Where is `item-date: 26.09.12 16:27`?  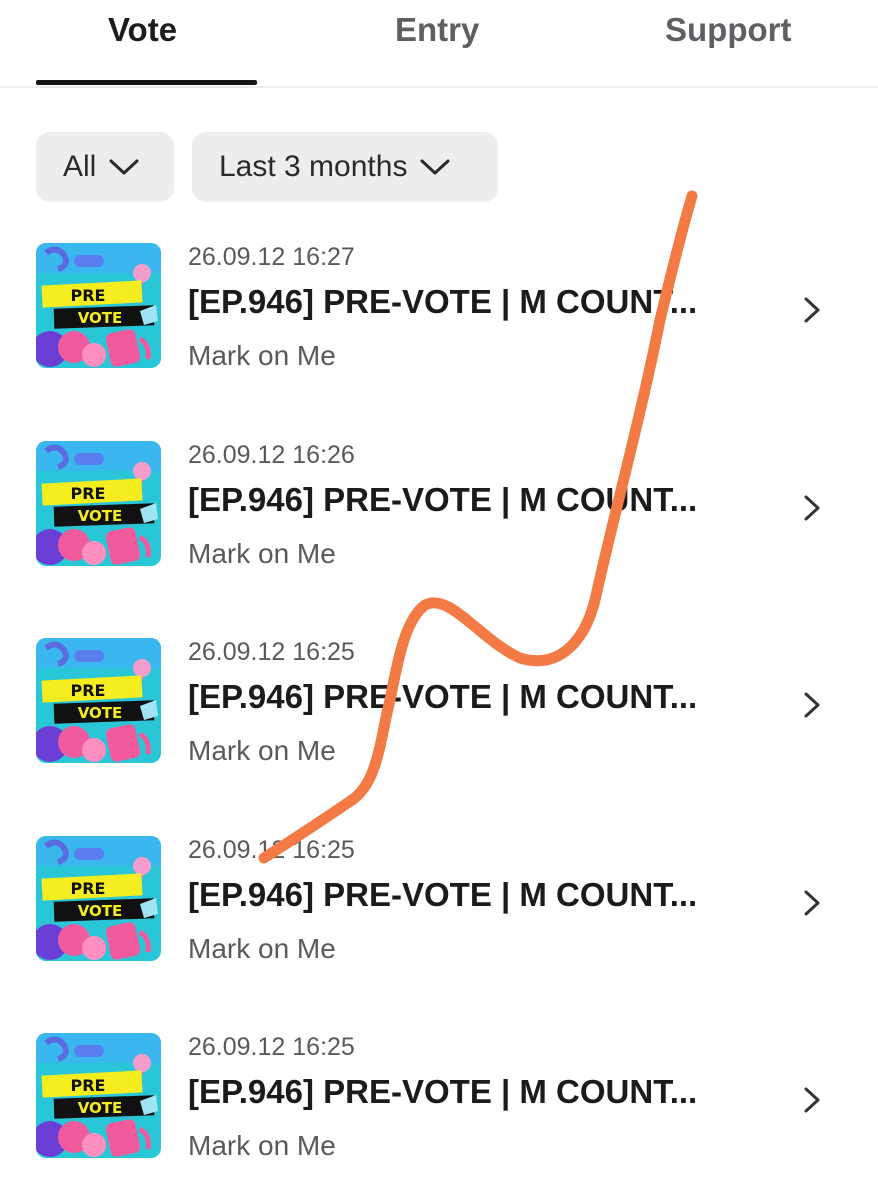
item-date: 26.09.12 16:27 is located at coordinates (271, 257).